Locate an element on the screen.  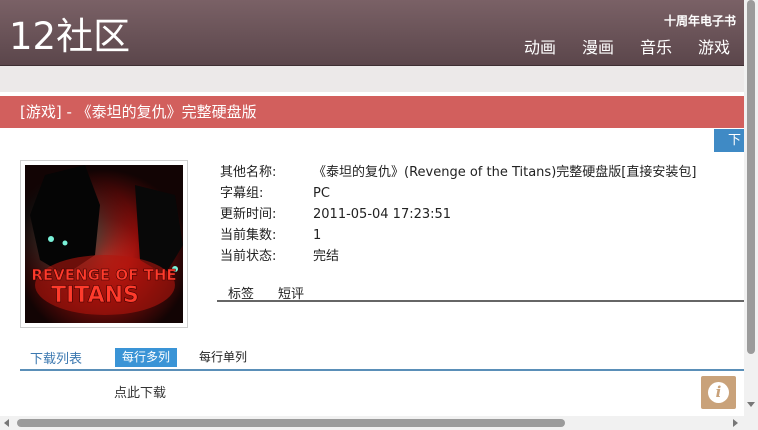
scroll-left-arrow-icon is located at coordinates (6, 423).